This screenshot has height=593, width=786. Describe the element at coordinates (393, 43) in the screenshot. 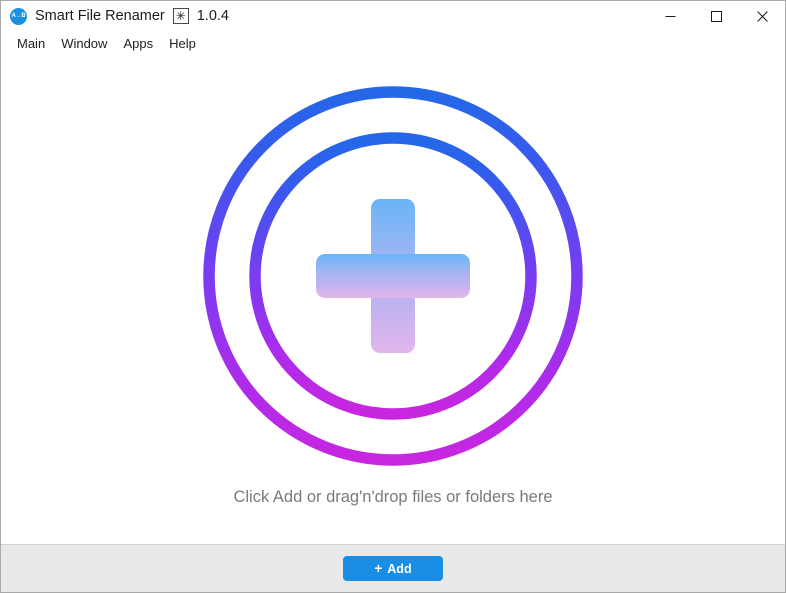

I see `menu-bar: Main Window Apps Help` at that location.